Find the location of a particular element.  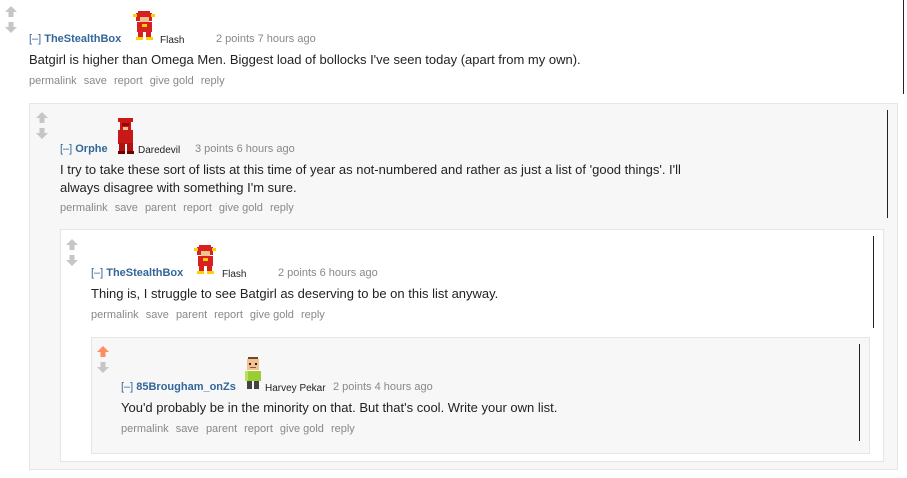

harvey-pekar-icon is located at coordinates (253, 375).